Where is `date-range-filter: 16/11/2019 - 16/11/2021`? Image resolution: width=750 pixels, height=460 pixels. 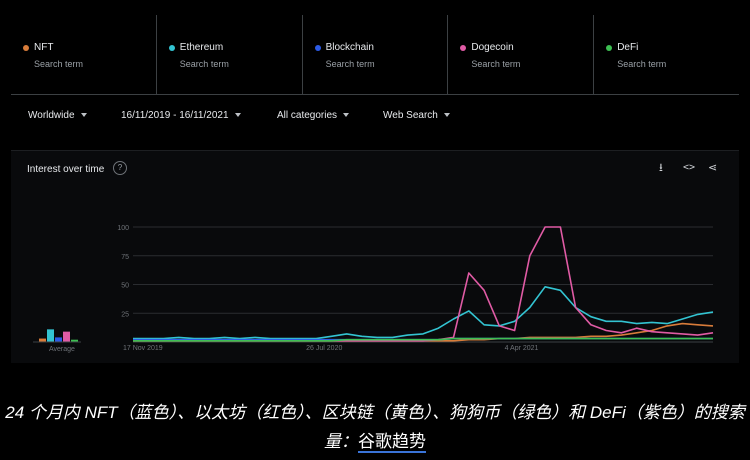
date-range-filter: 16/11/2019 - 16/11/2021 is located at coordinates (181, 115).